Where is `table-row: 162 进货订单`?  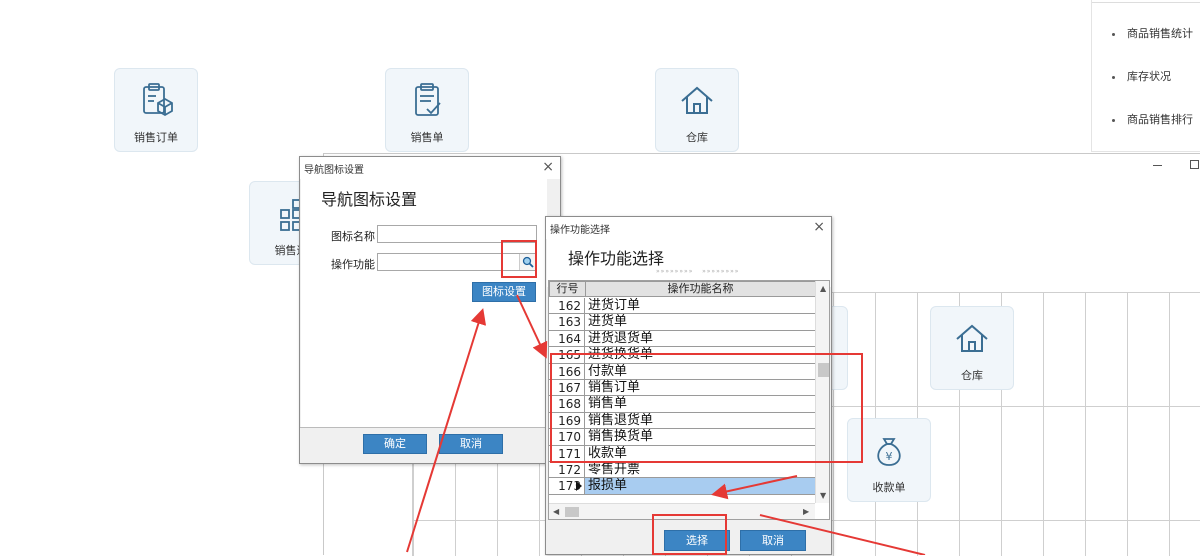 table-row: 162 进货订单 is located at coordinates (682, 306).